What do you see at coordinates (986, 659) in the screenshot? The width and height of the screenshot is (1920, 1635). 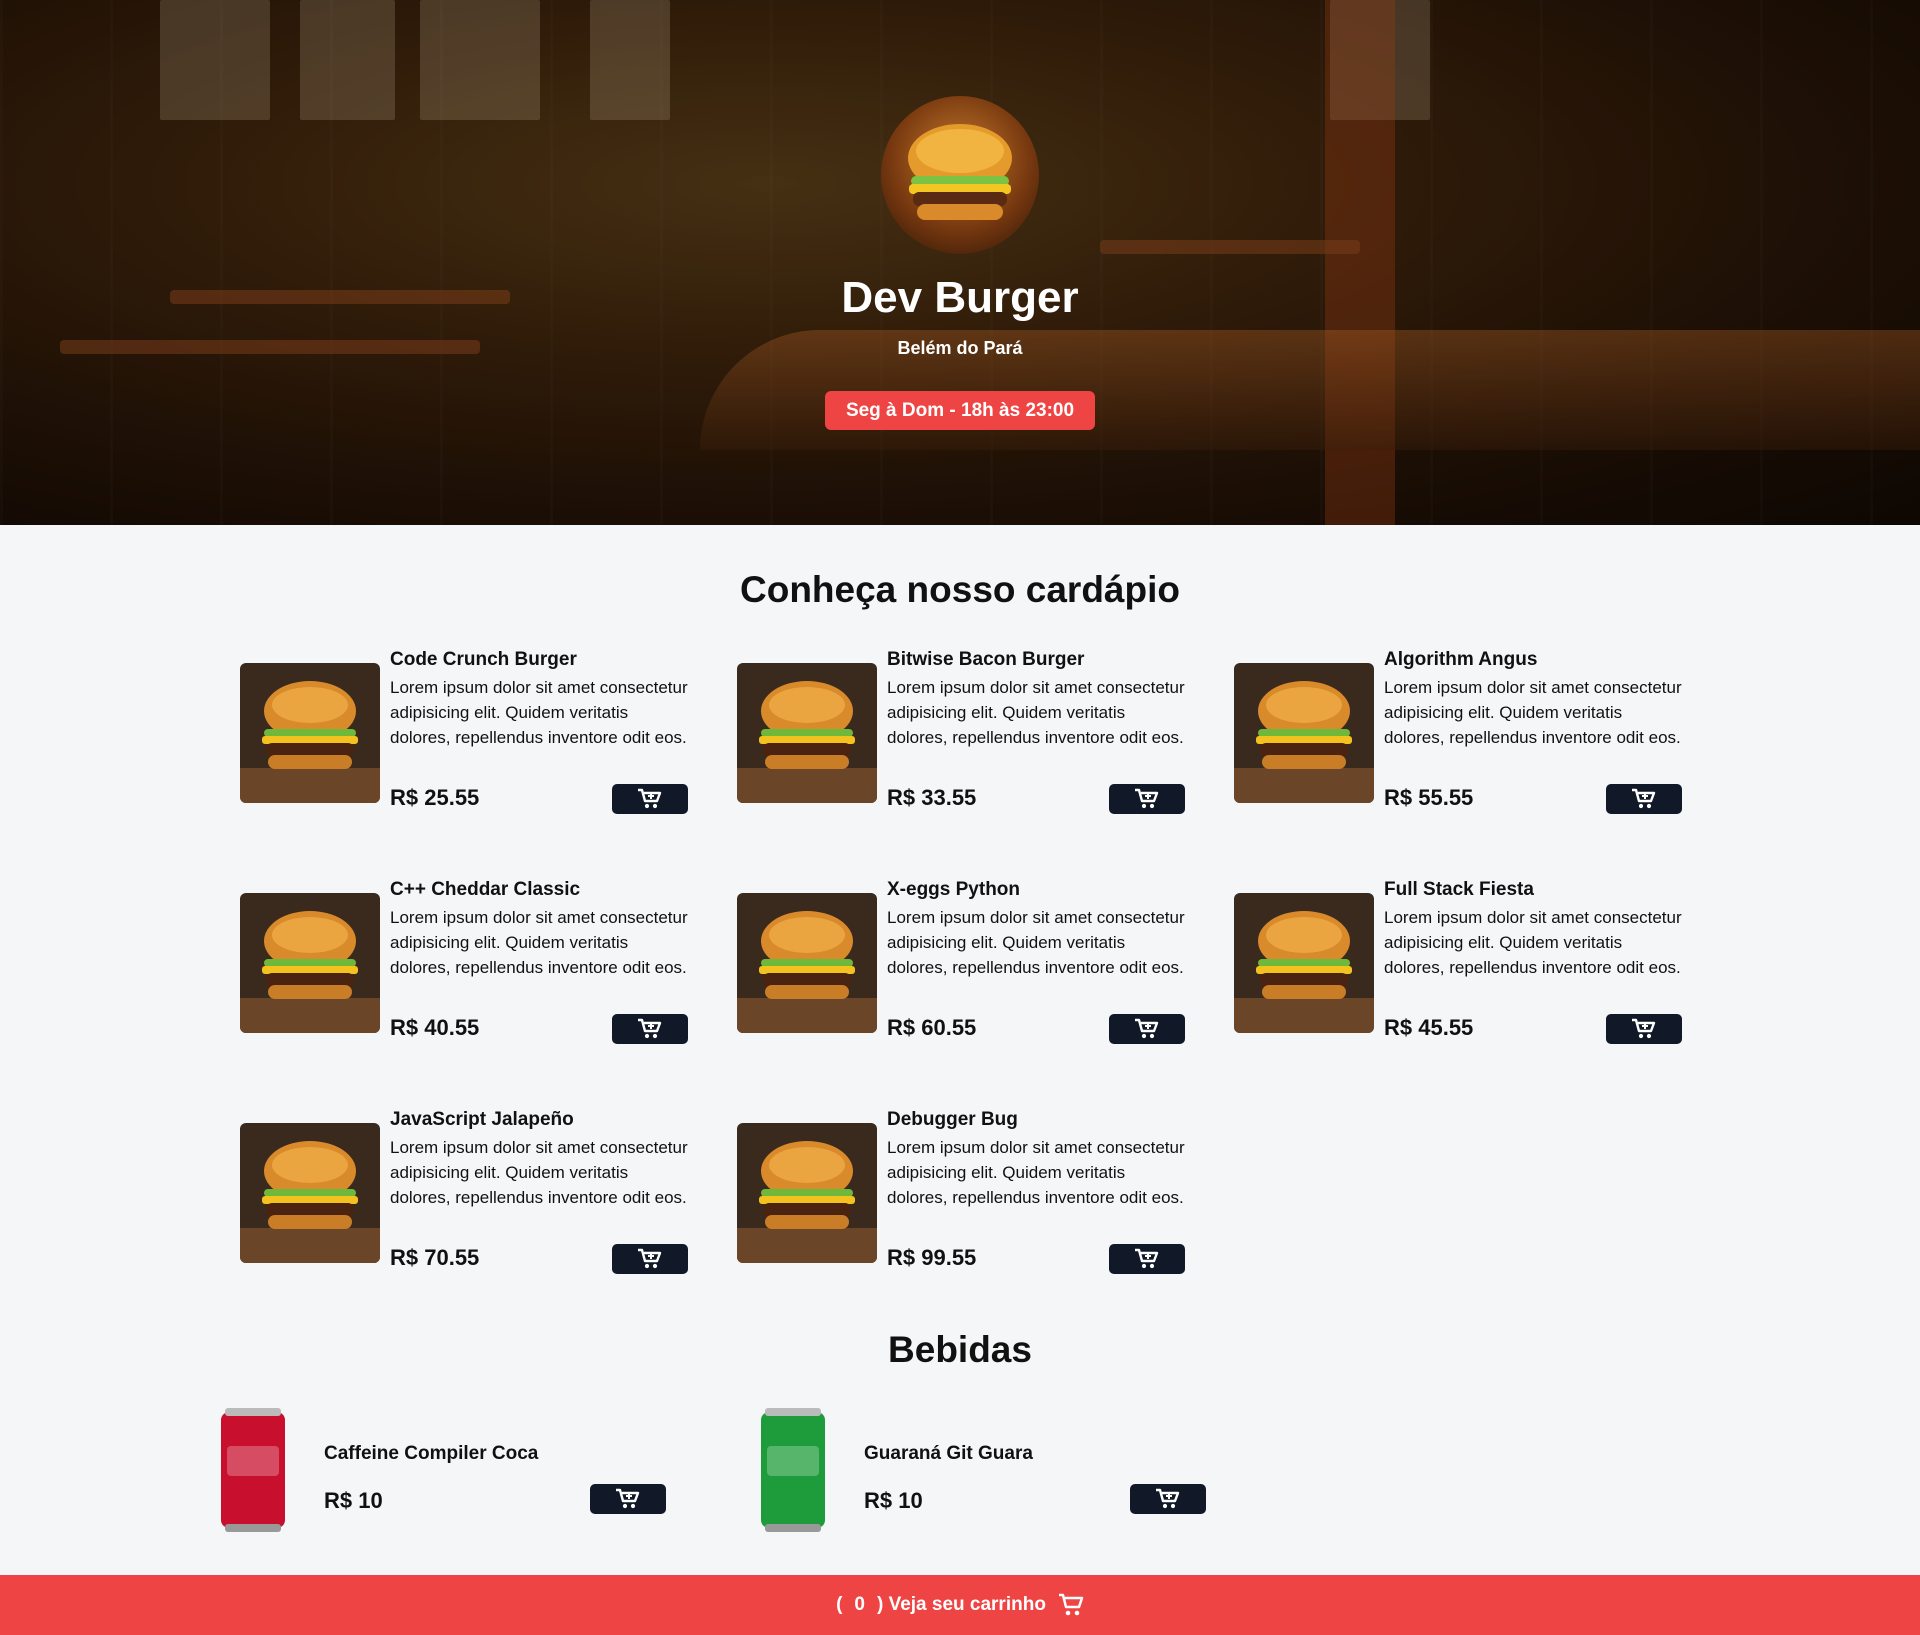 I see `menu-item-name: Bitwise Bacon Burger` at bounding box center [986, 659].